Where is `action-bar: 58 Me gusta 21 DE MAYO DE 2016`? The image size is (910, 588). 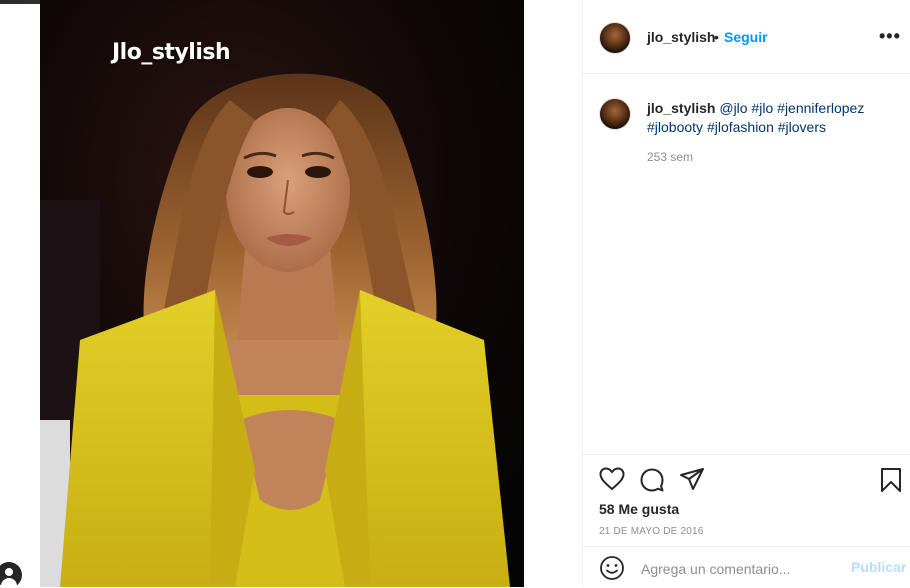
action-bar: 58 Me gusta 21 DE MAYO DE 2016 is located at coordinates (746, 500).